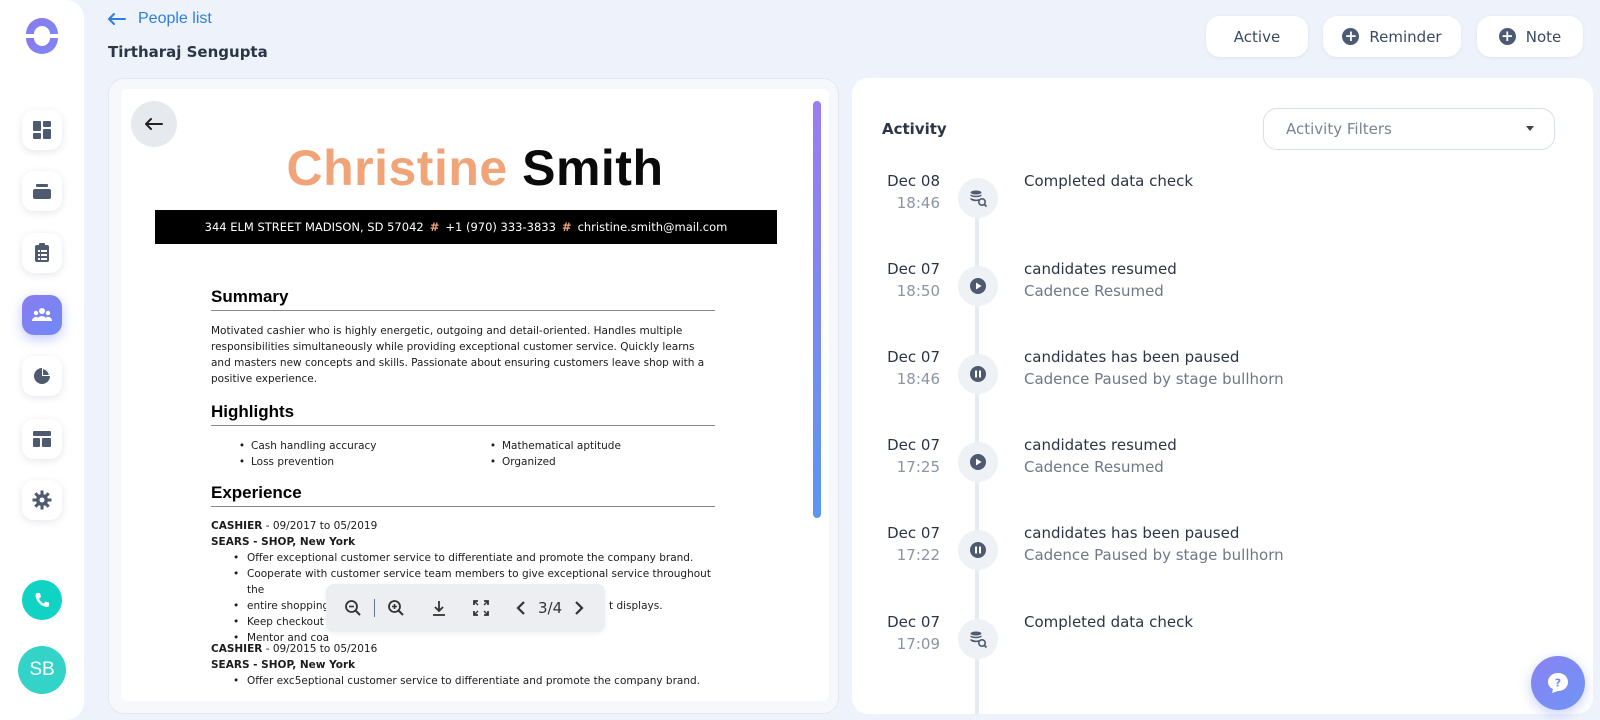 The image size is (1600, 720). Describe the element at coordinates (1530, 36) in the screenshot. I see `note-button: + Note` at that location.